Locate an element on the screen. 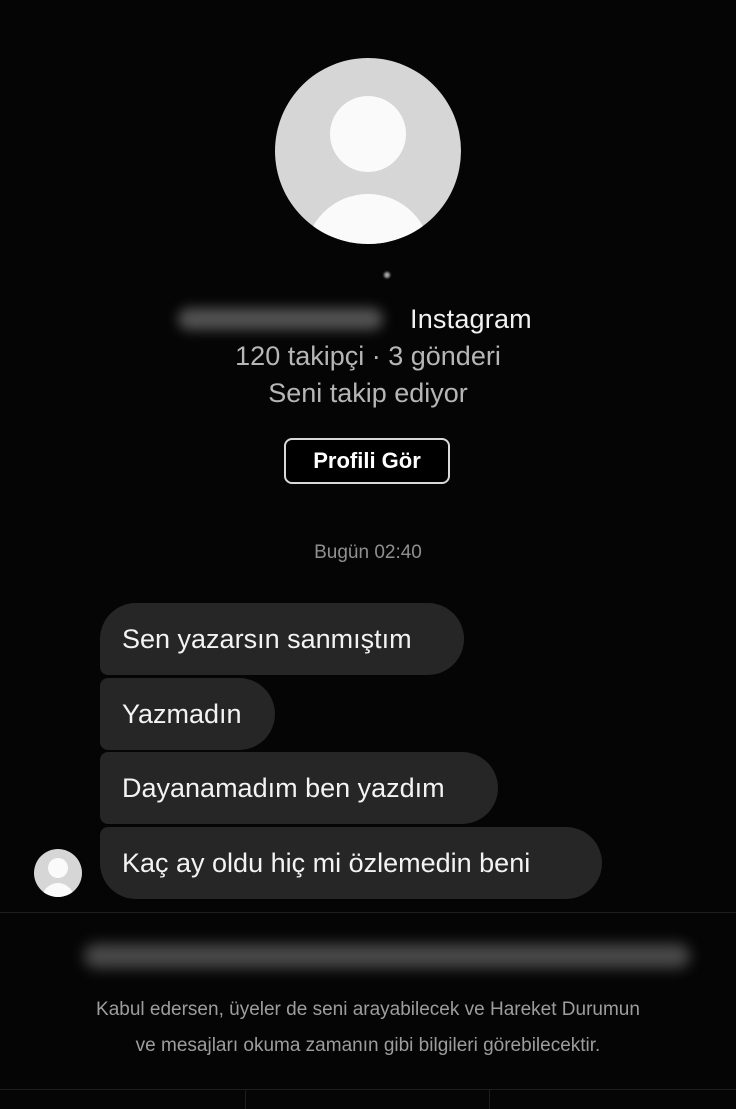 This screenshot has height=1109, width=736. message-bubble: Dayanamadım ben yazdım is located at coordinates (299, 788).